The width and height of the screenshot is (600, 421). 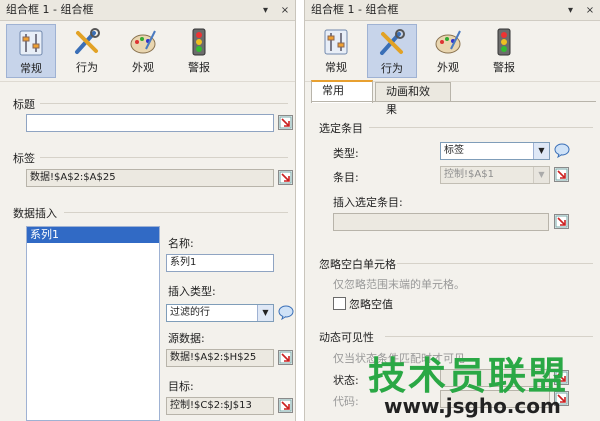 What do you see at coordinates (220, 358) in the screenshot?
I see `source-data-input: 数据!$A$2:$H$25` at bounding box center [220, 358].